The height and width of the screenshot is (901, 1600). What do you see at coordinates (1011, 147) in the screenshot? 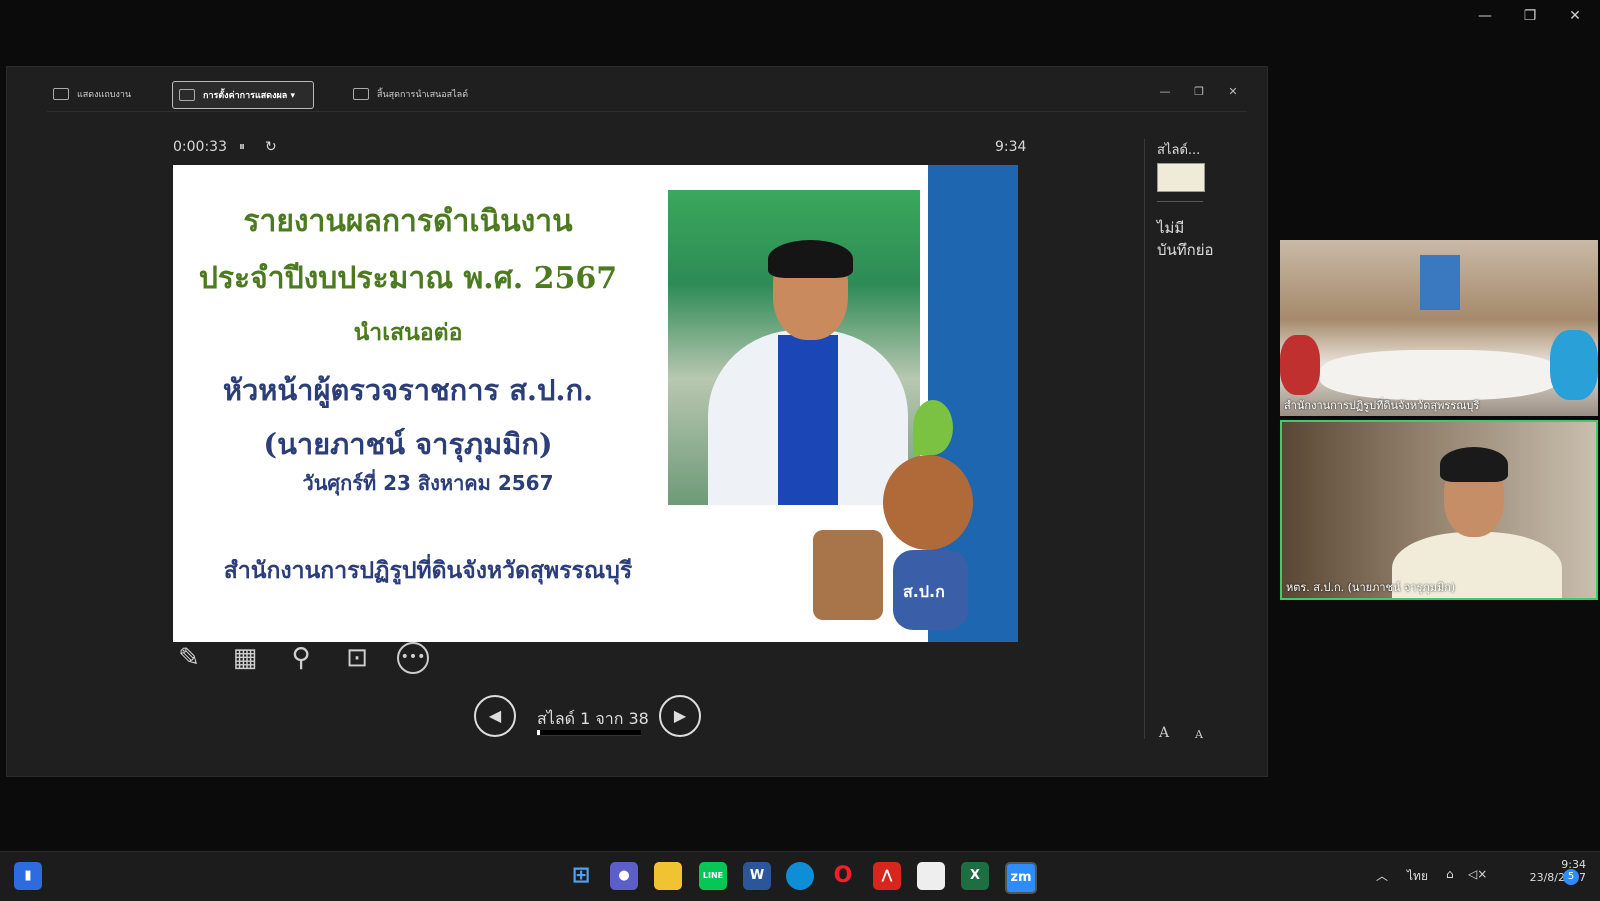
I see `clock: 9:34` at bounding box center [1011, 147].